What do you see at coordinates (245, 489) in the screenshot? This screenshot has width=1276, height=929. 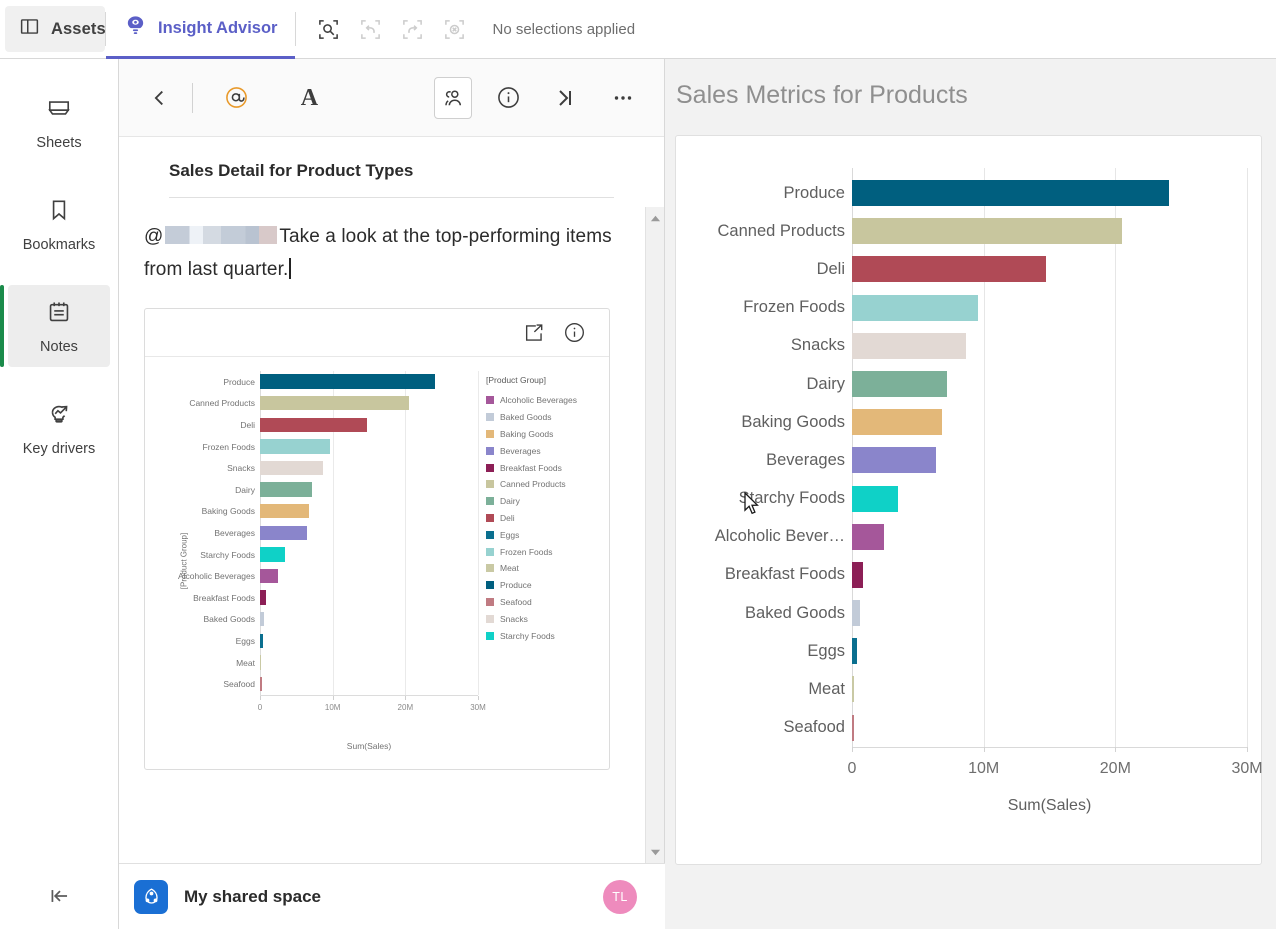 I see `mini-chart-row-label: Dairy` at bounding box center [245, 489].